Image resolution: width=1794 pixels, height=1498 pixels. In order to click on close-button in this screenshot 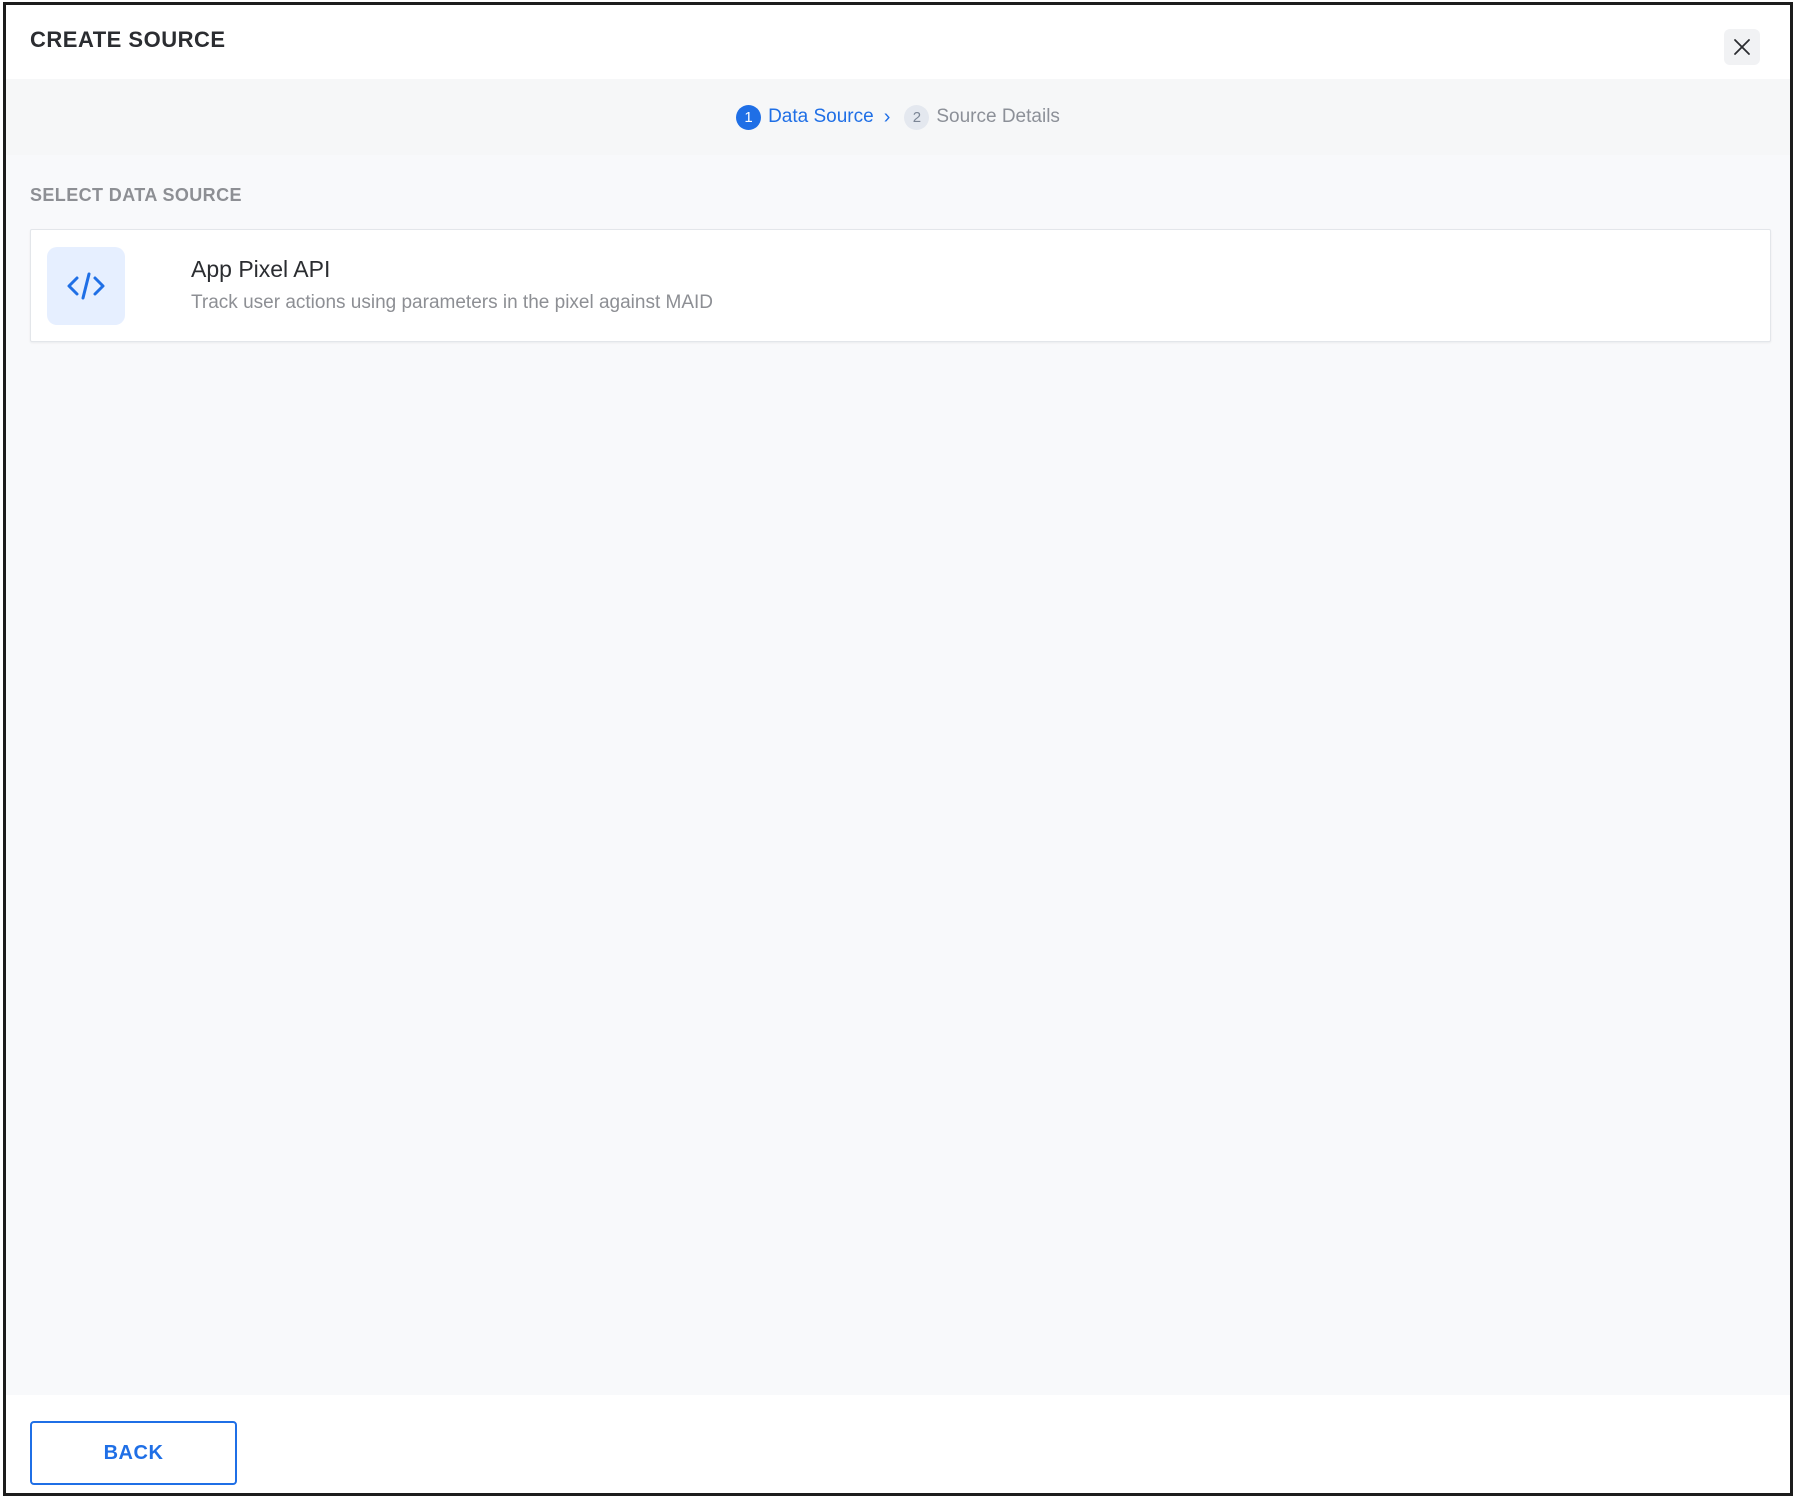, I will do `click(1742, 47)`.